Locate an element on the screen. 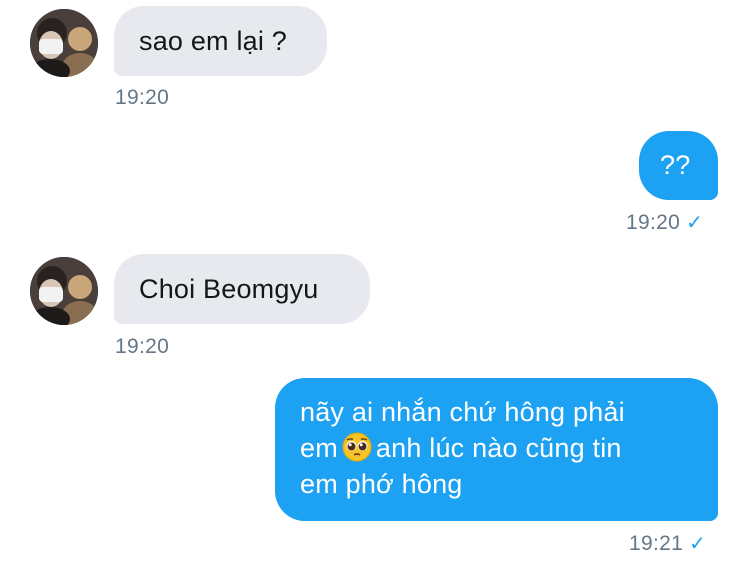 The width and height of the screenshot is (750, 568). message-line: nãy ai nhắn chứ hông phải is located at coordinates (462, 412).